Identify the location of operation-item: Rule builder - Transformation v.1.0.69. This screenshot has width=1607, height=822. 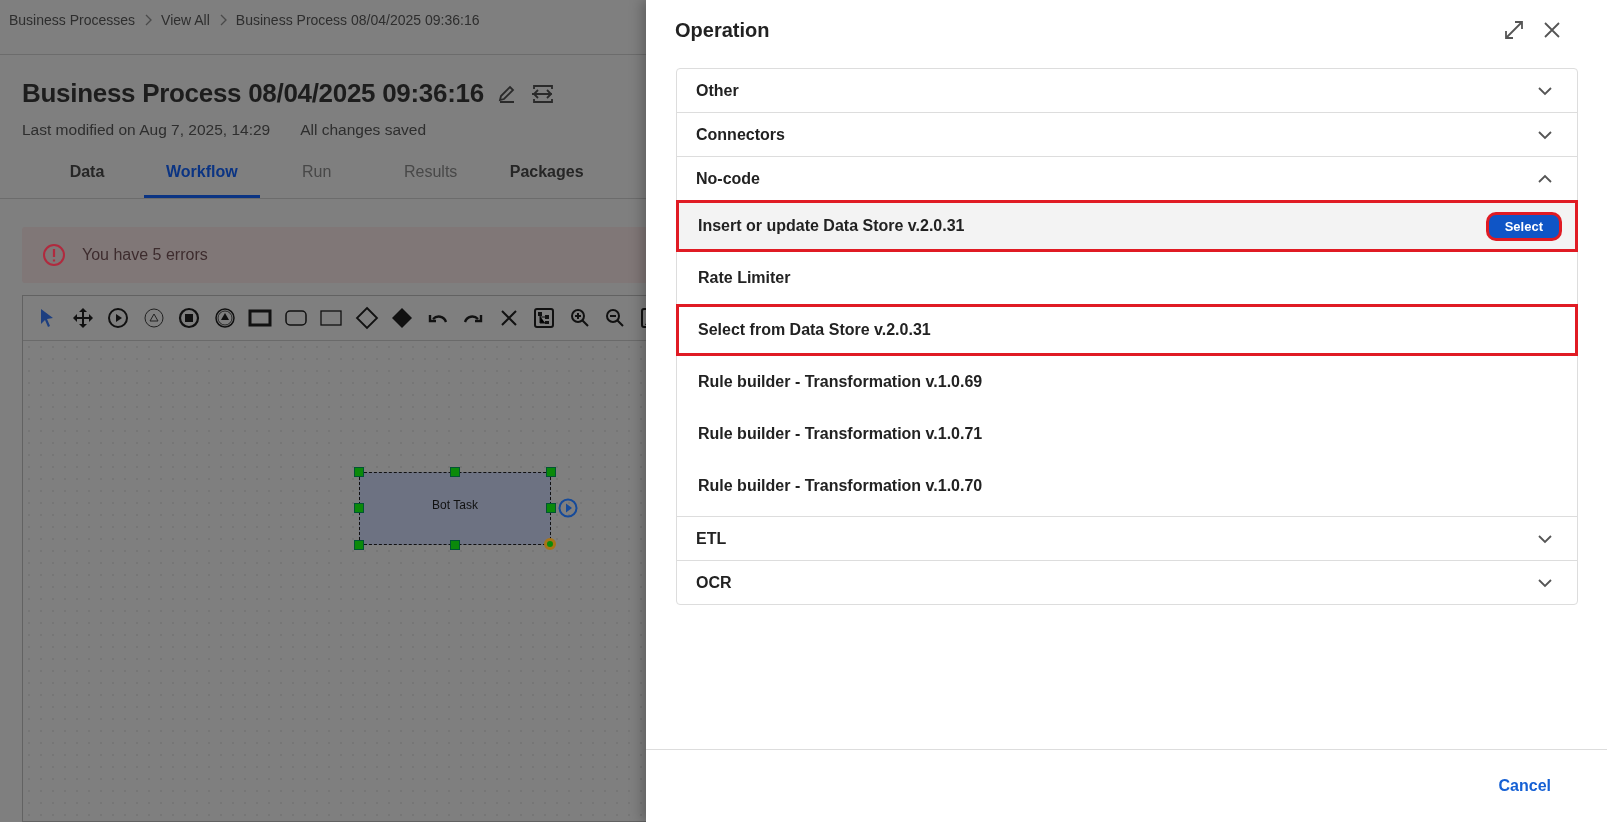
(1127, 382).